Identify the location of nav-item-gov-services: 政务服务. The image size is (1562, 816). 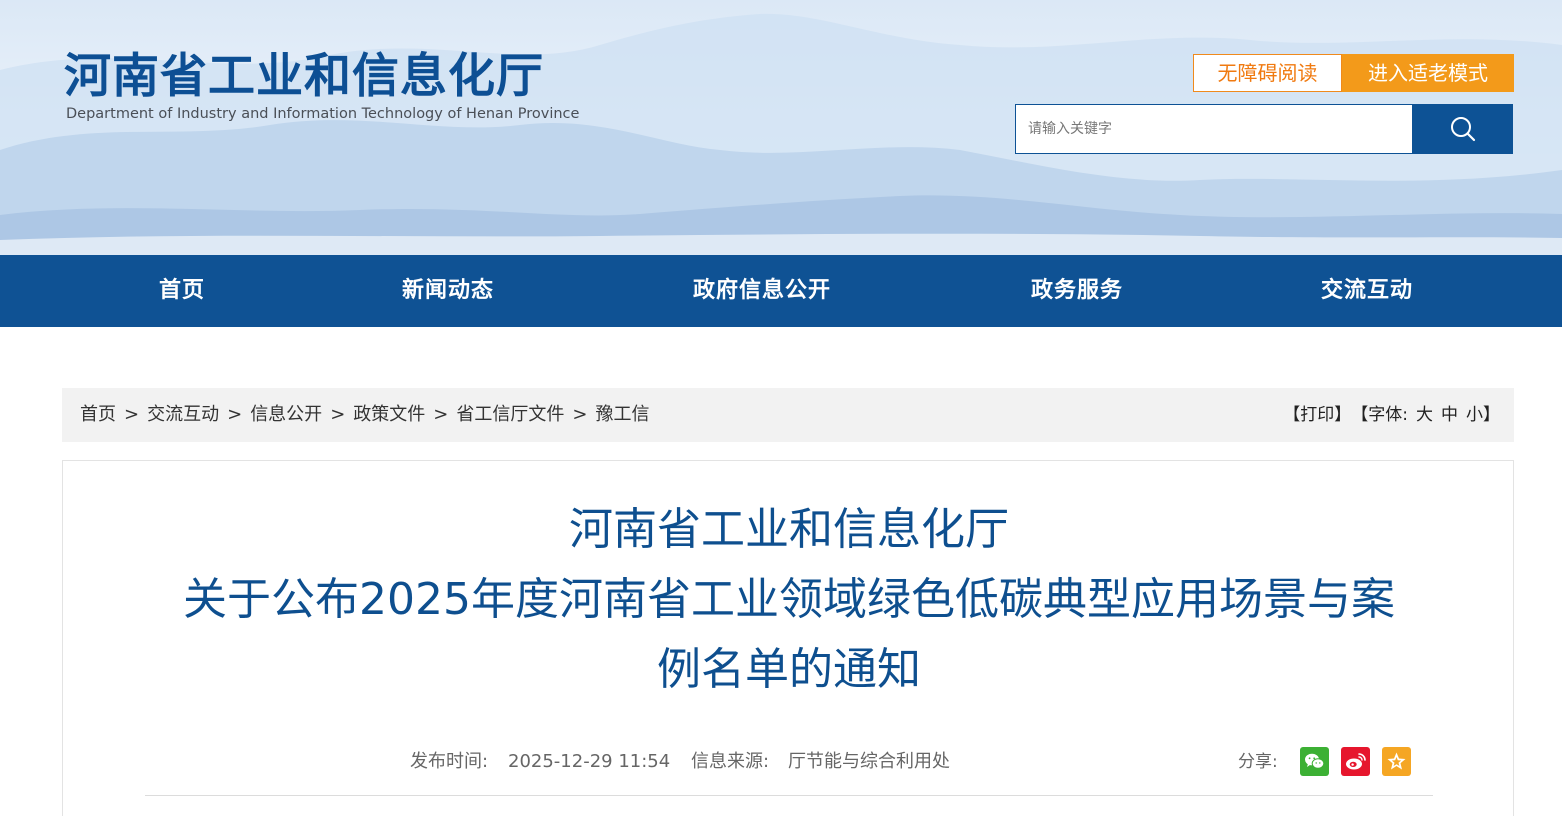
(1077, 291).